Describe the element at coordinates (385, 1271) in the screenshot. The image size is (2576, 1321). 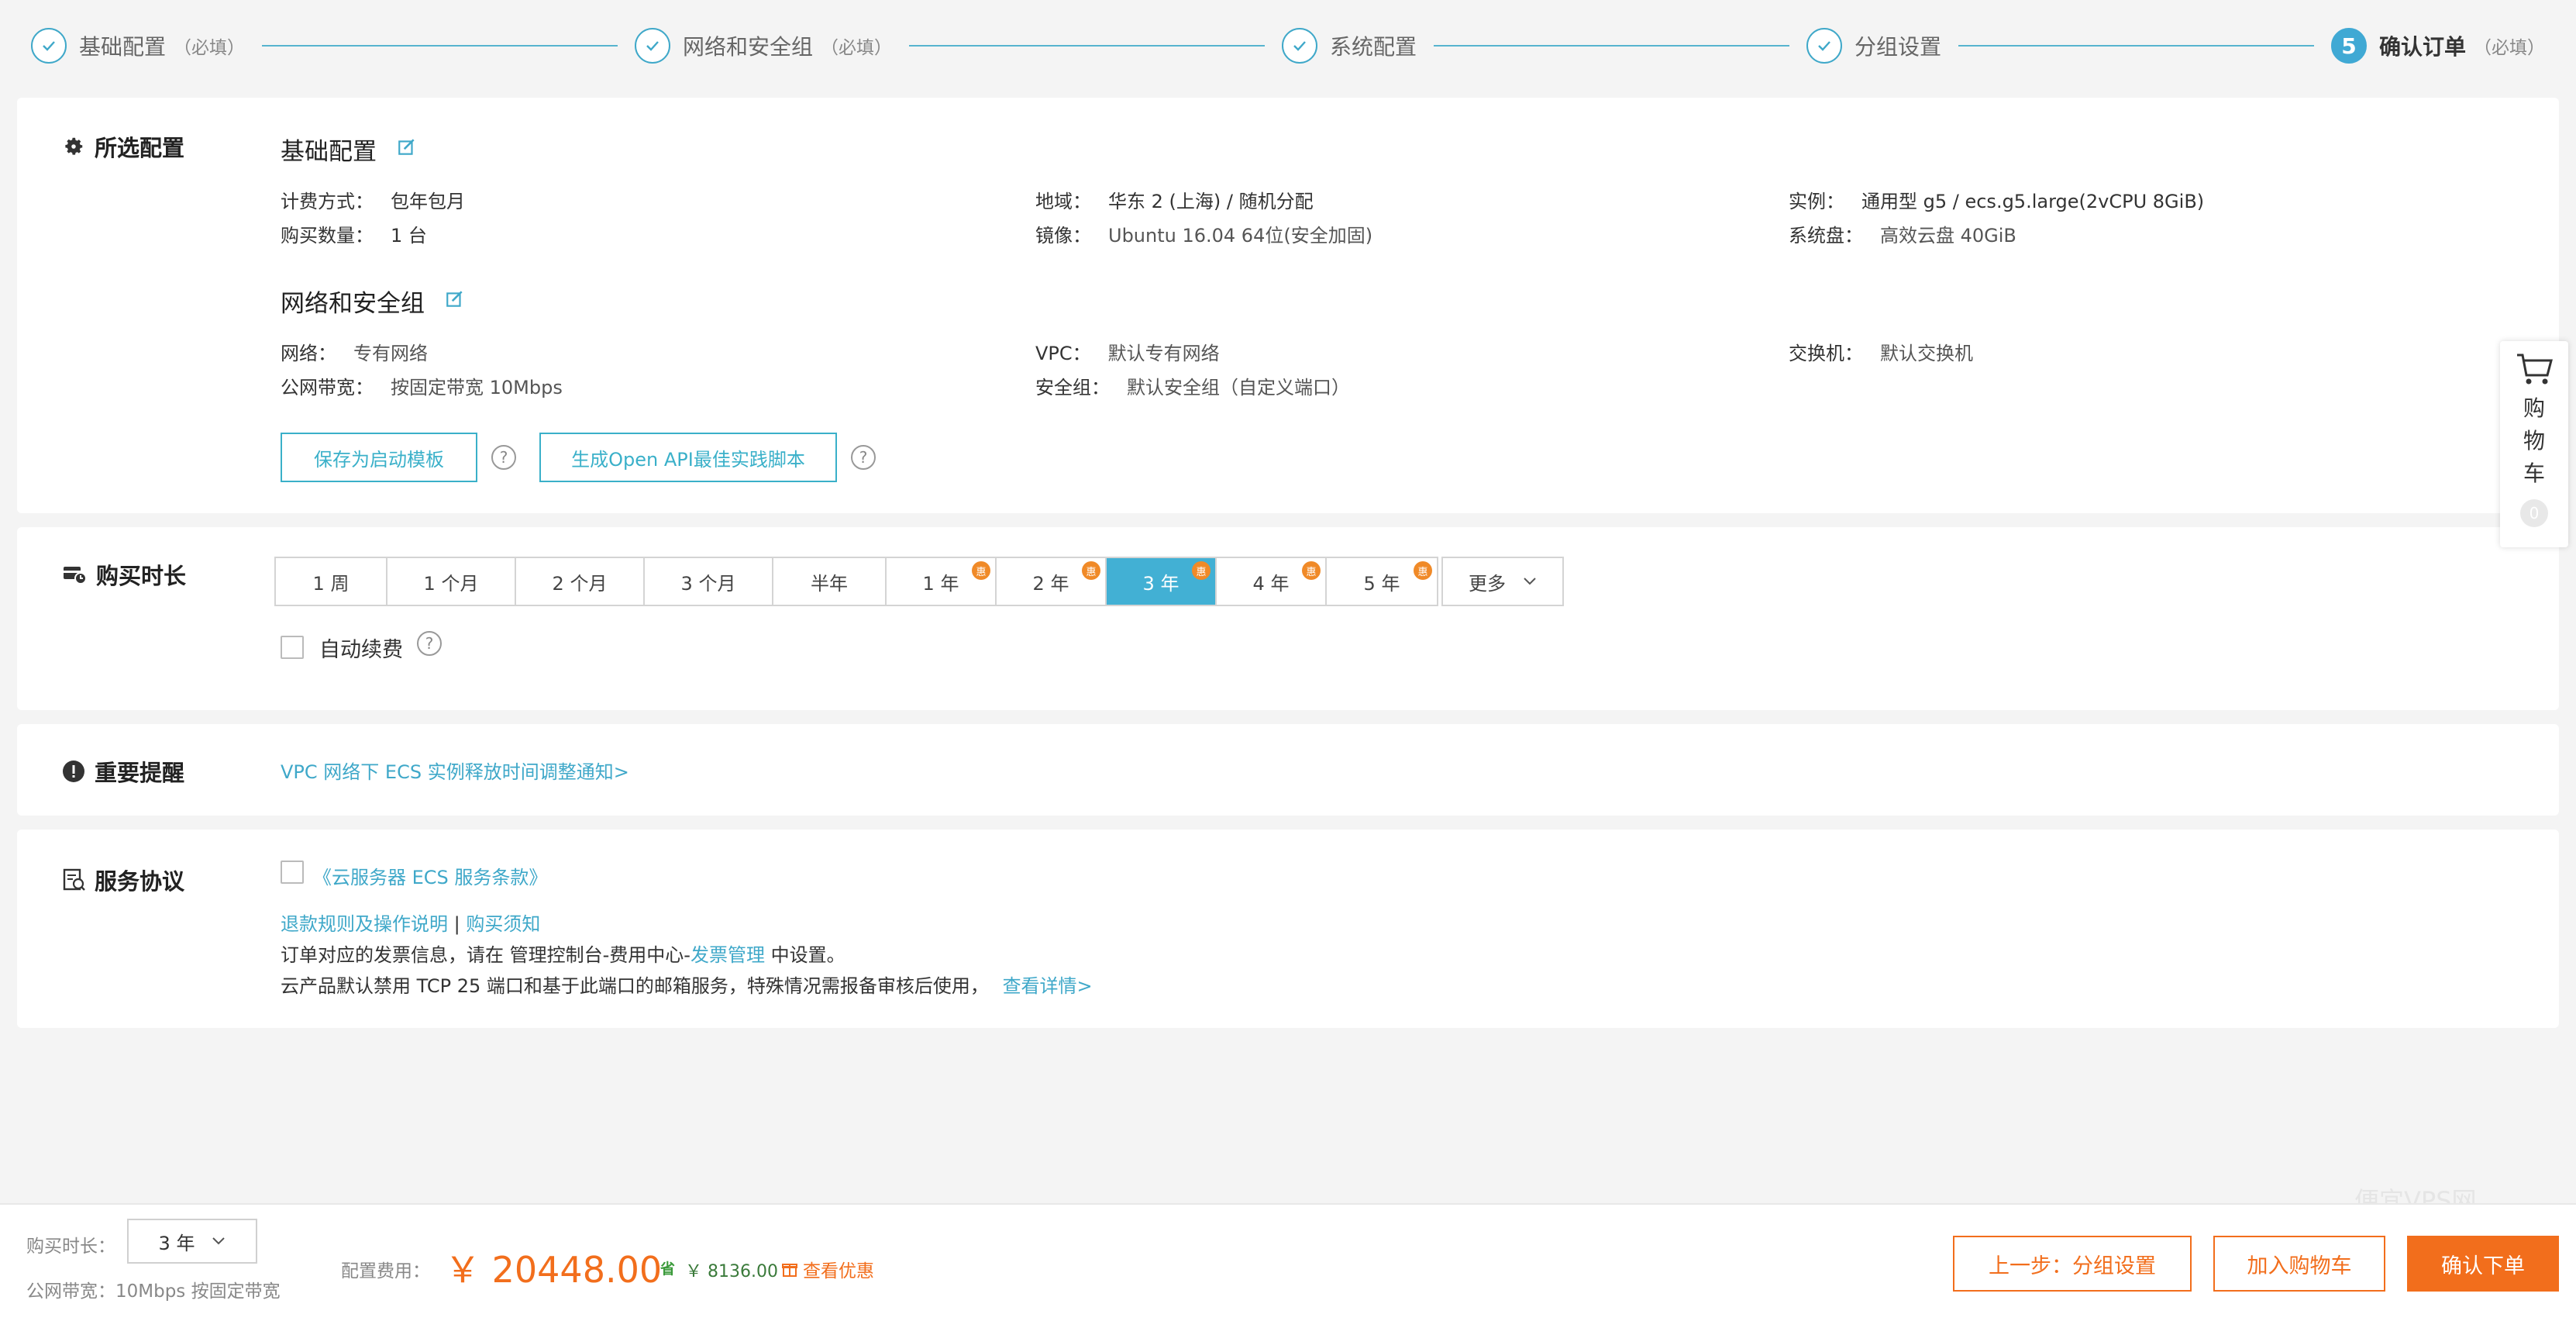
I see `fee-label: 配置费用：` at that location.